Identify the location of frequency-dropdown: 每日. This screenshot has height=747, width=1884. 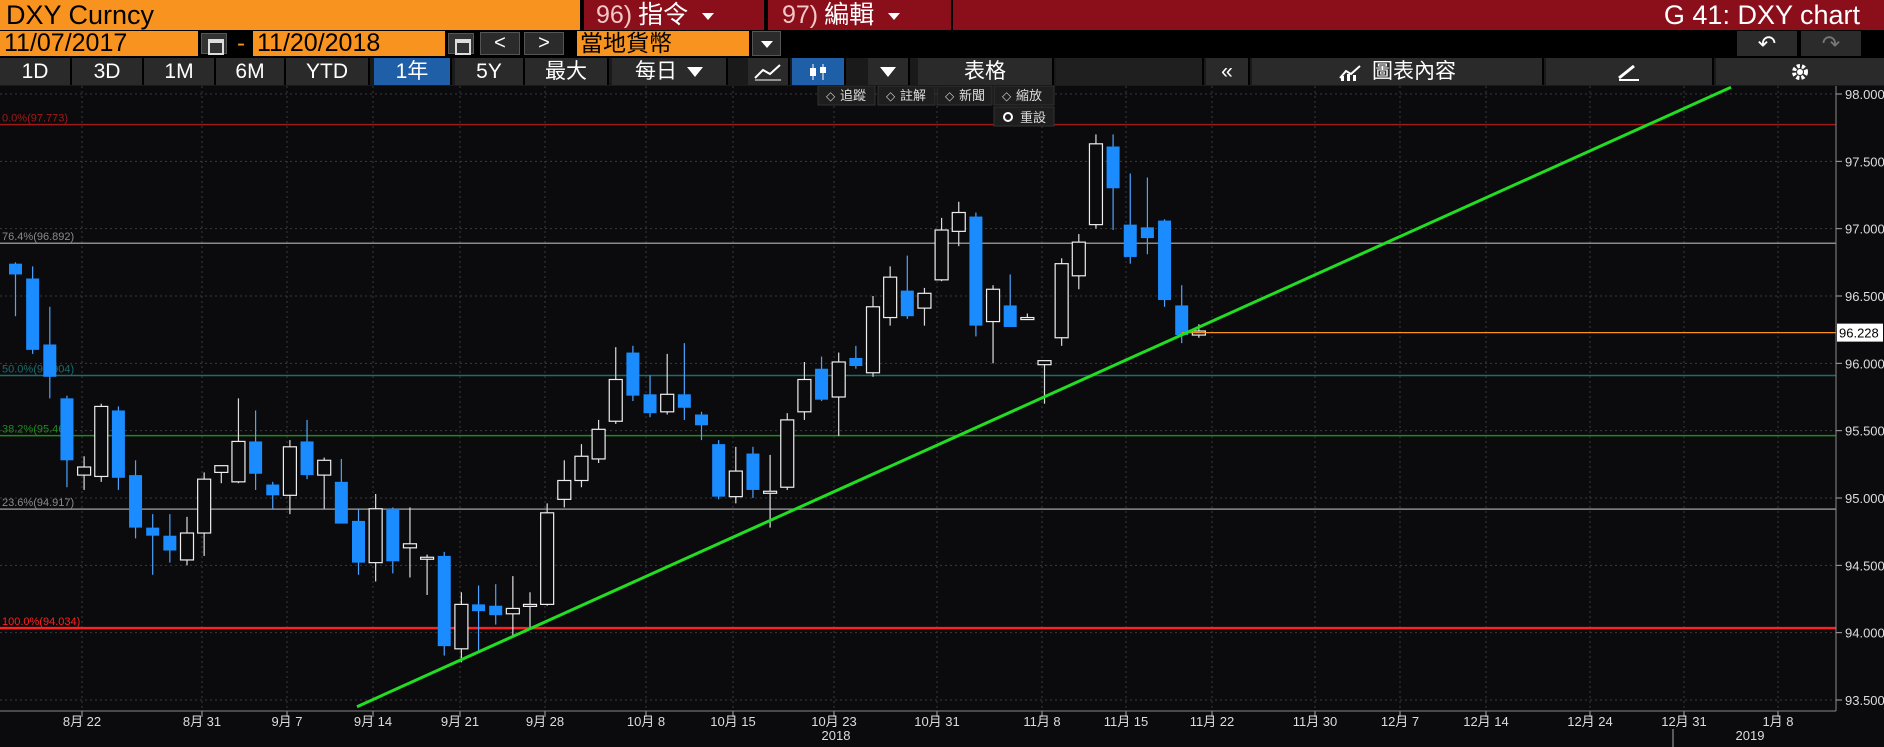
(670, 71).